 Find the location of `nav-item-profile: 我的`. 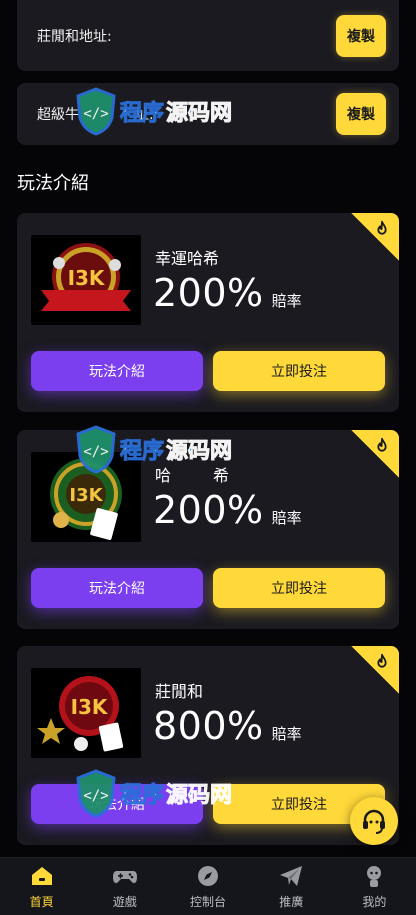

nav-item-profile: 我的 is located at coordinates (374, 886).